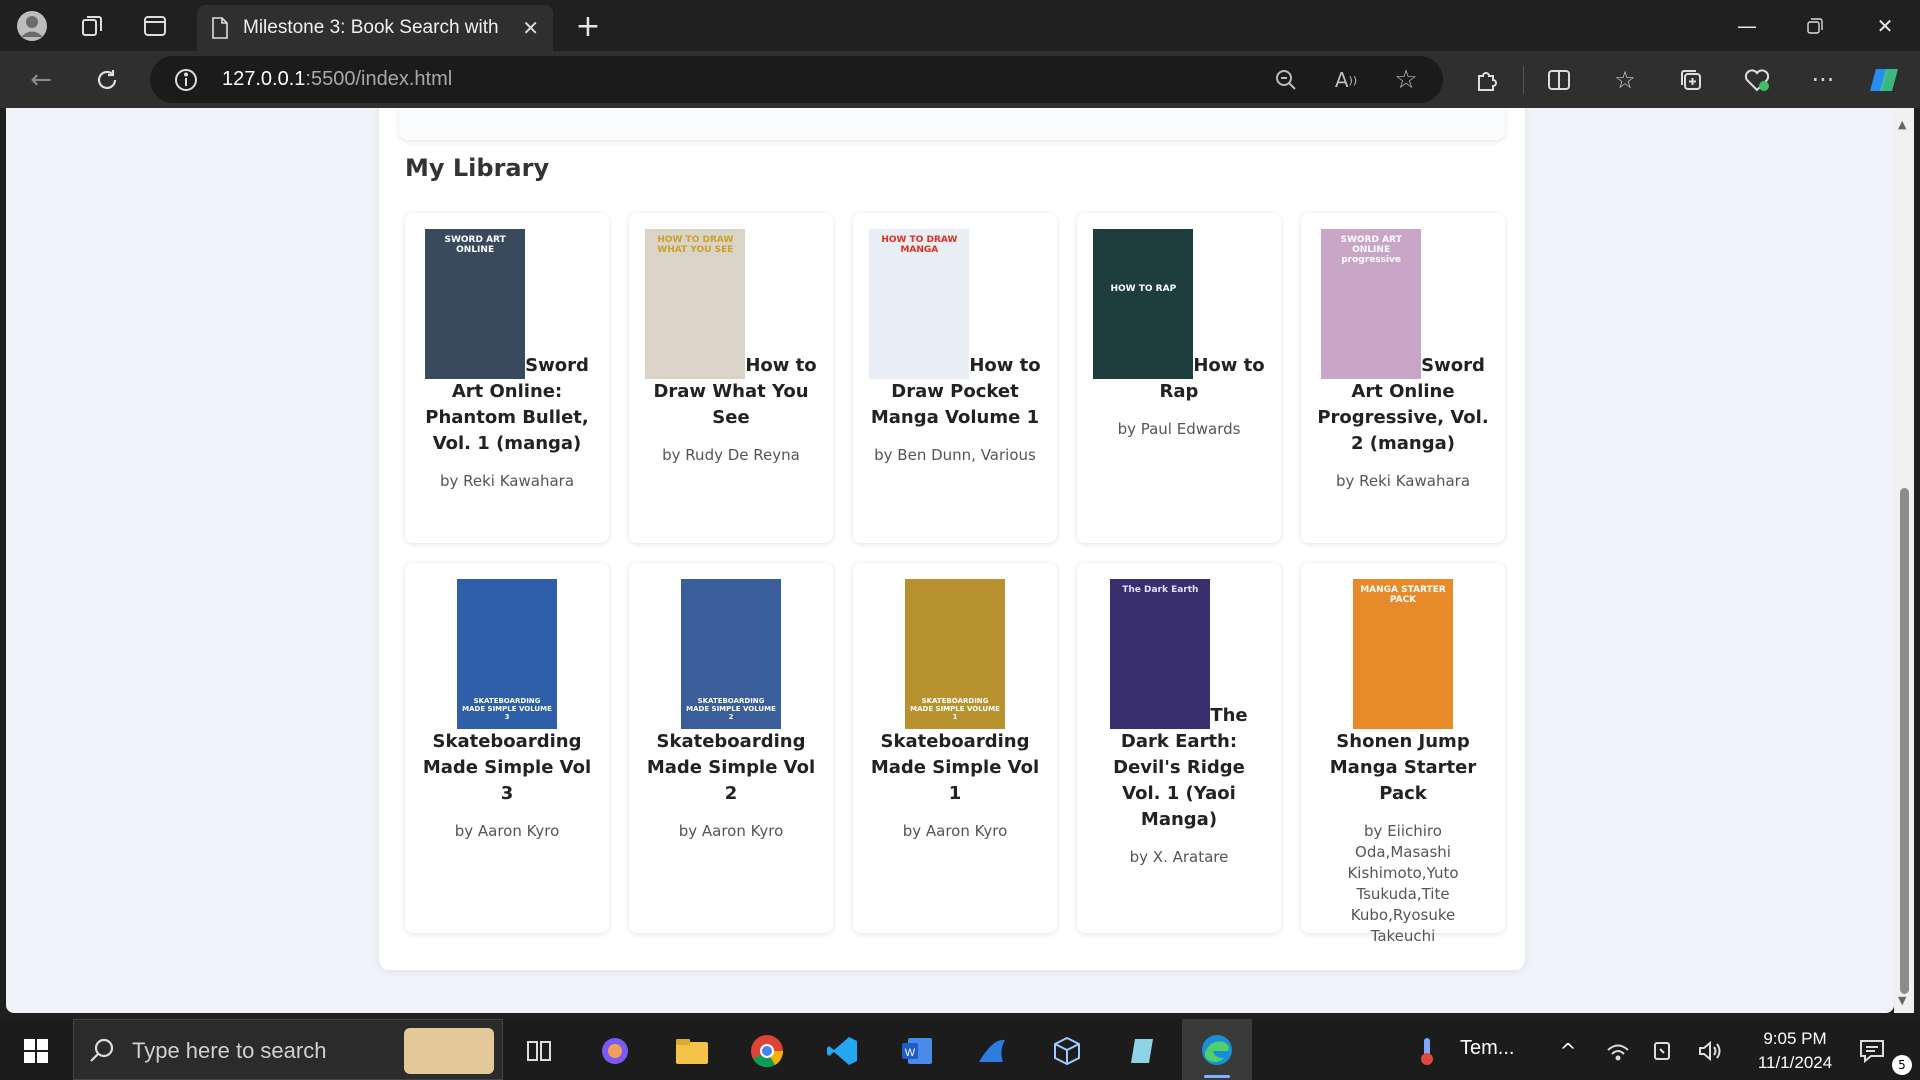  I want to click on scrollbar-thumb, so click(1904, 741).